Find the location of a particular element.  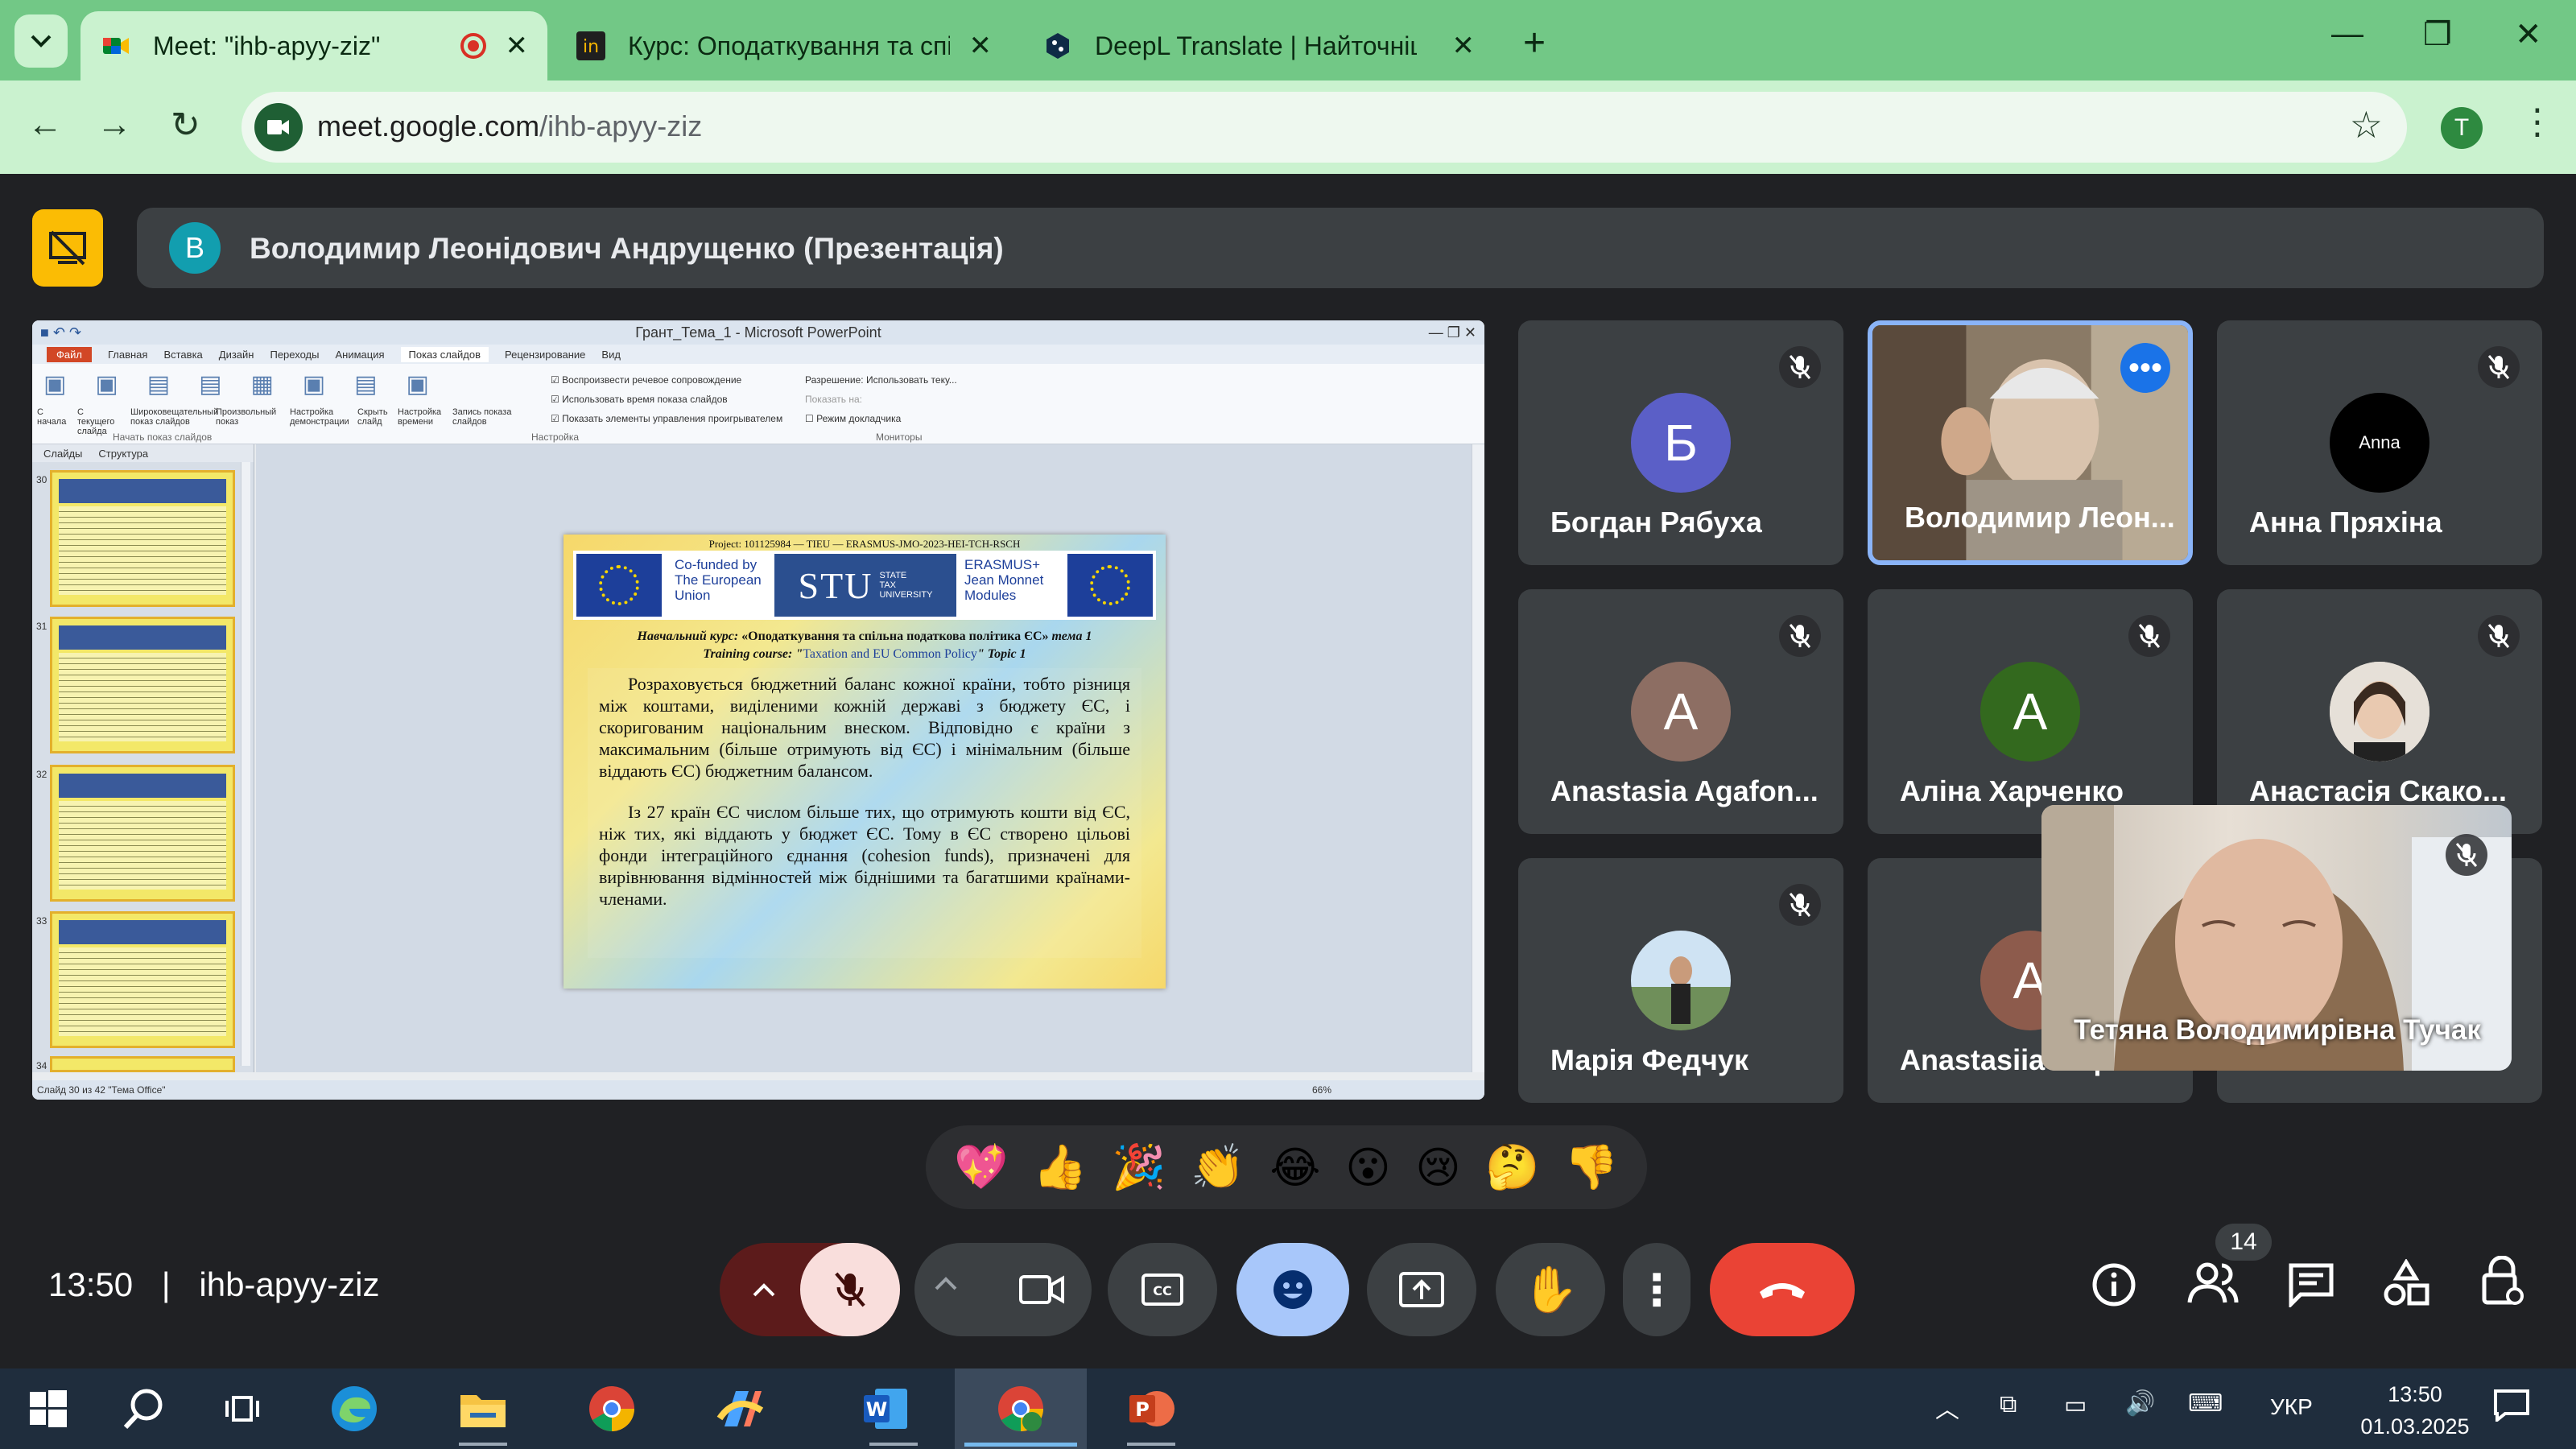

activities-icon is located at coordinates (2406, 1284).